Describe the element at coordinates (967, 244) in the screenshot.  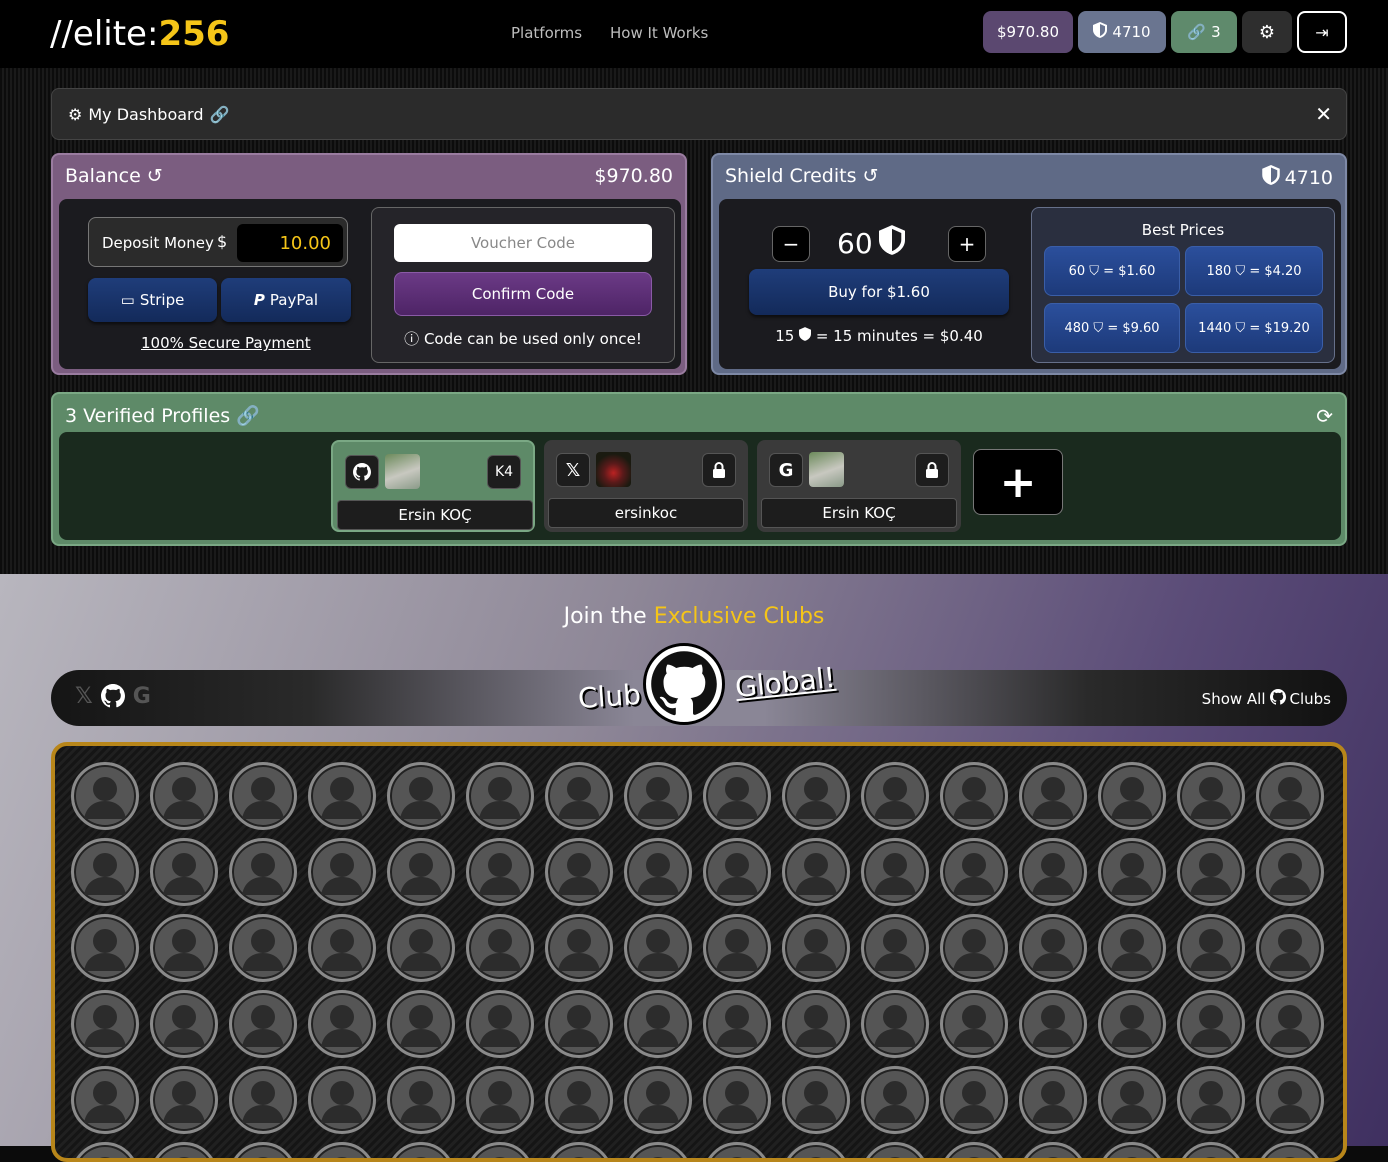
I see `increase-quantity-button: +` at that location.